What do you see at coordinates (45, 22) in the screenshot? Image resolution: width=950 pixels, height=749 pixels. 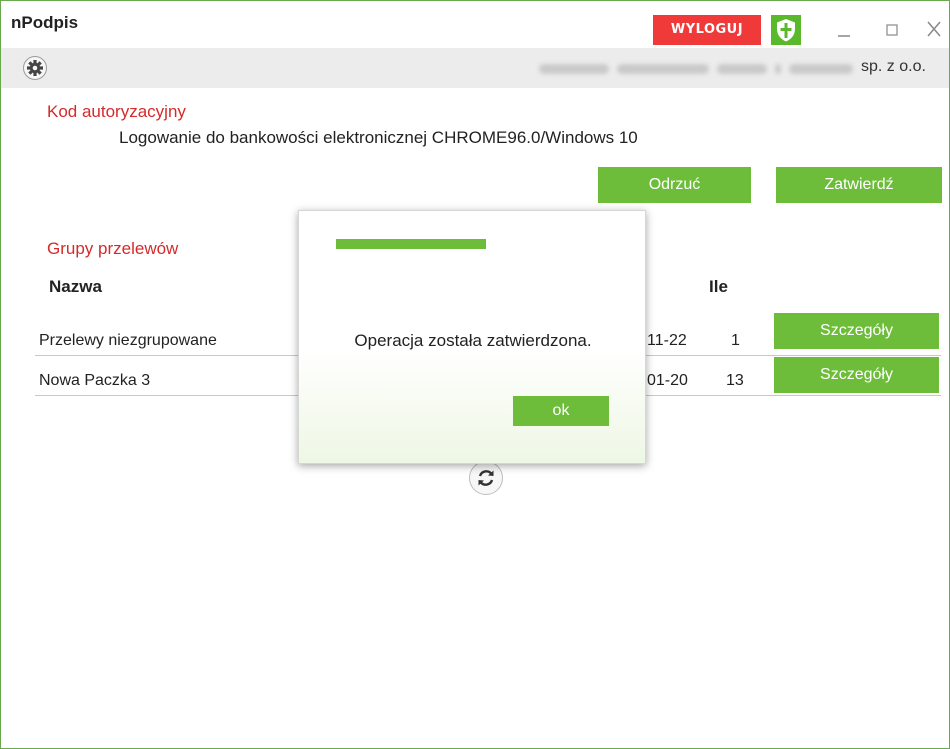 I see `app-title: nPodpis` at bounding box center [45, 22].